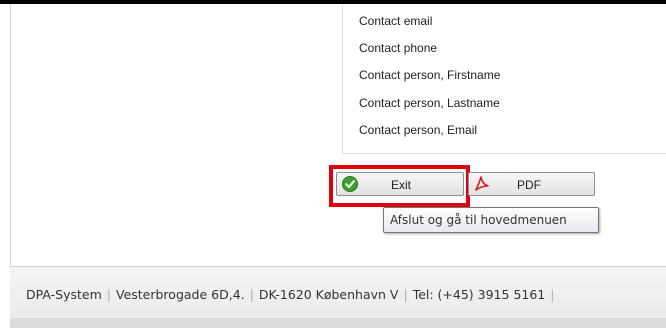 The width and height of the screenshot is (666, 328). I want to click on field-item-contact-lastname: Contact person, Lastname, so click(429, 103).